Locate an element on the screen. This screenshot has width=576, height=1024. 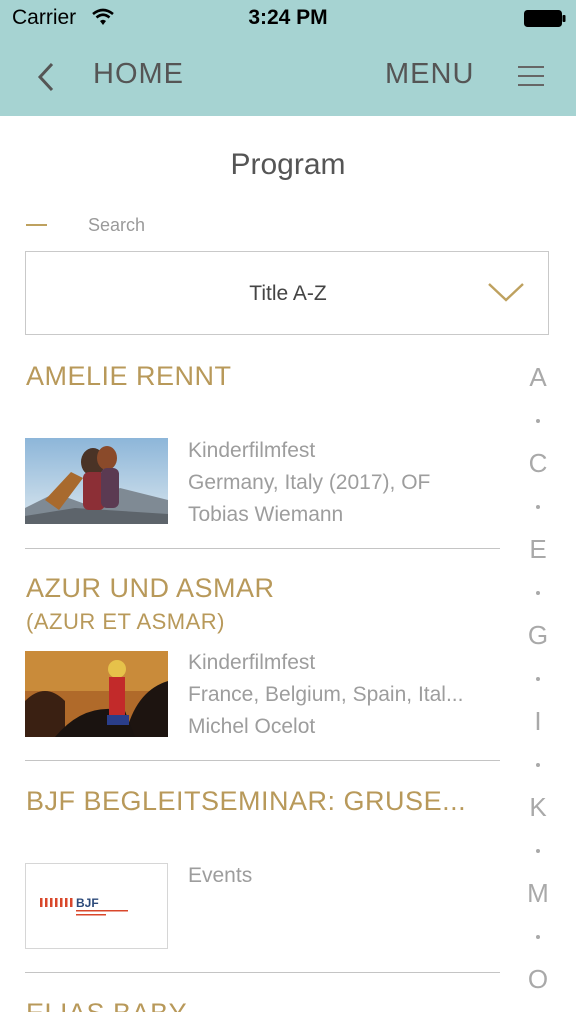
logo-text: BJF is located at coordinates (87, 903).